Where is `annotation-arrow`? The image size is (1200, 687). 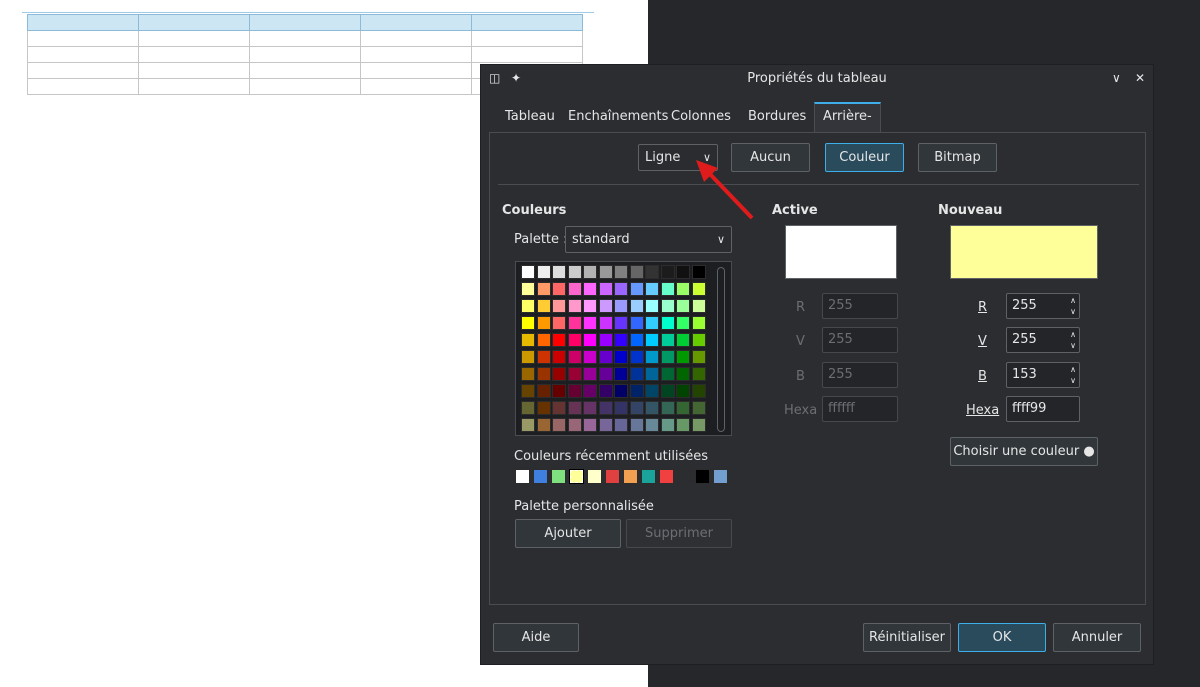 annotation-arrow is located at coordinates (725, 190).